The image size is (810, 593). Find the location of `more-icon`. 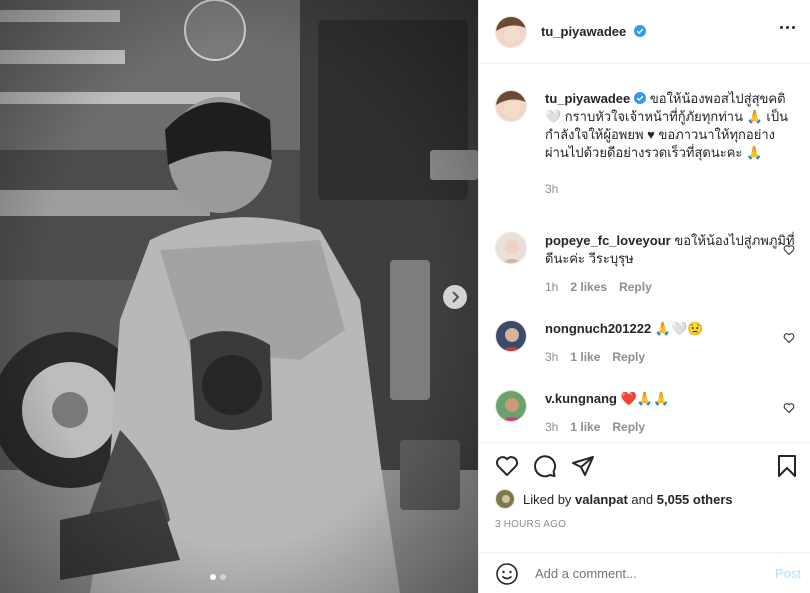

more-icon is located at coordinates (781, 27).